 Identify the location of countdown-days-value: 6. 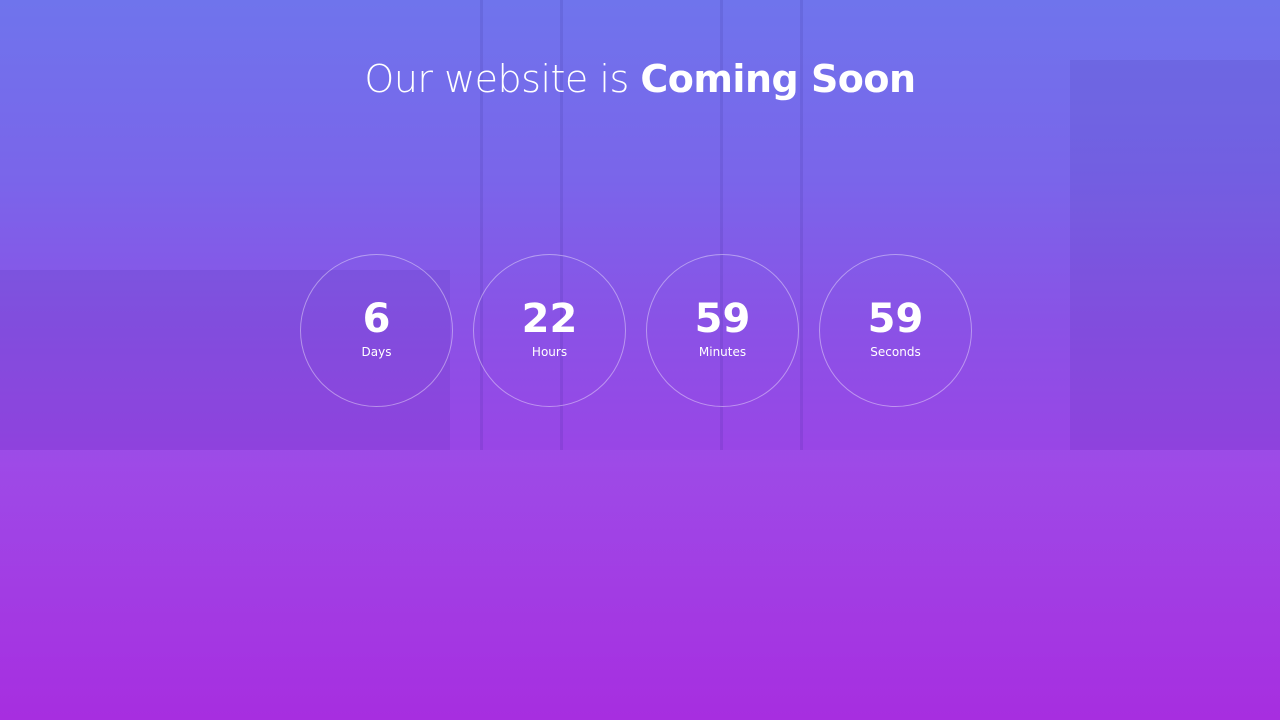
(376, 318).